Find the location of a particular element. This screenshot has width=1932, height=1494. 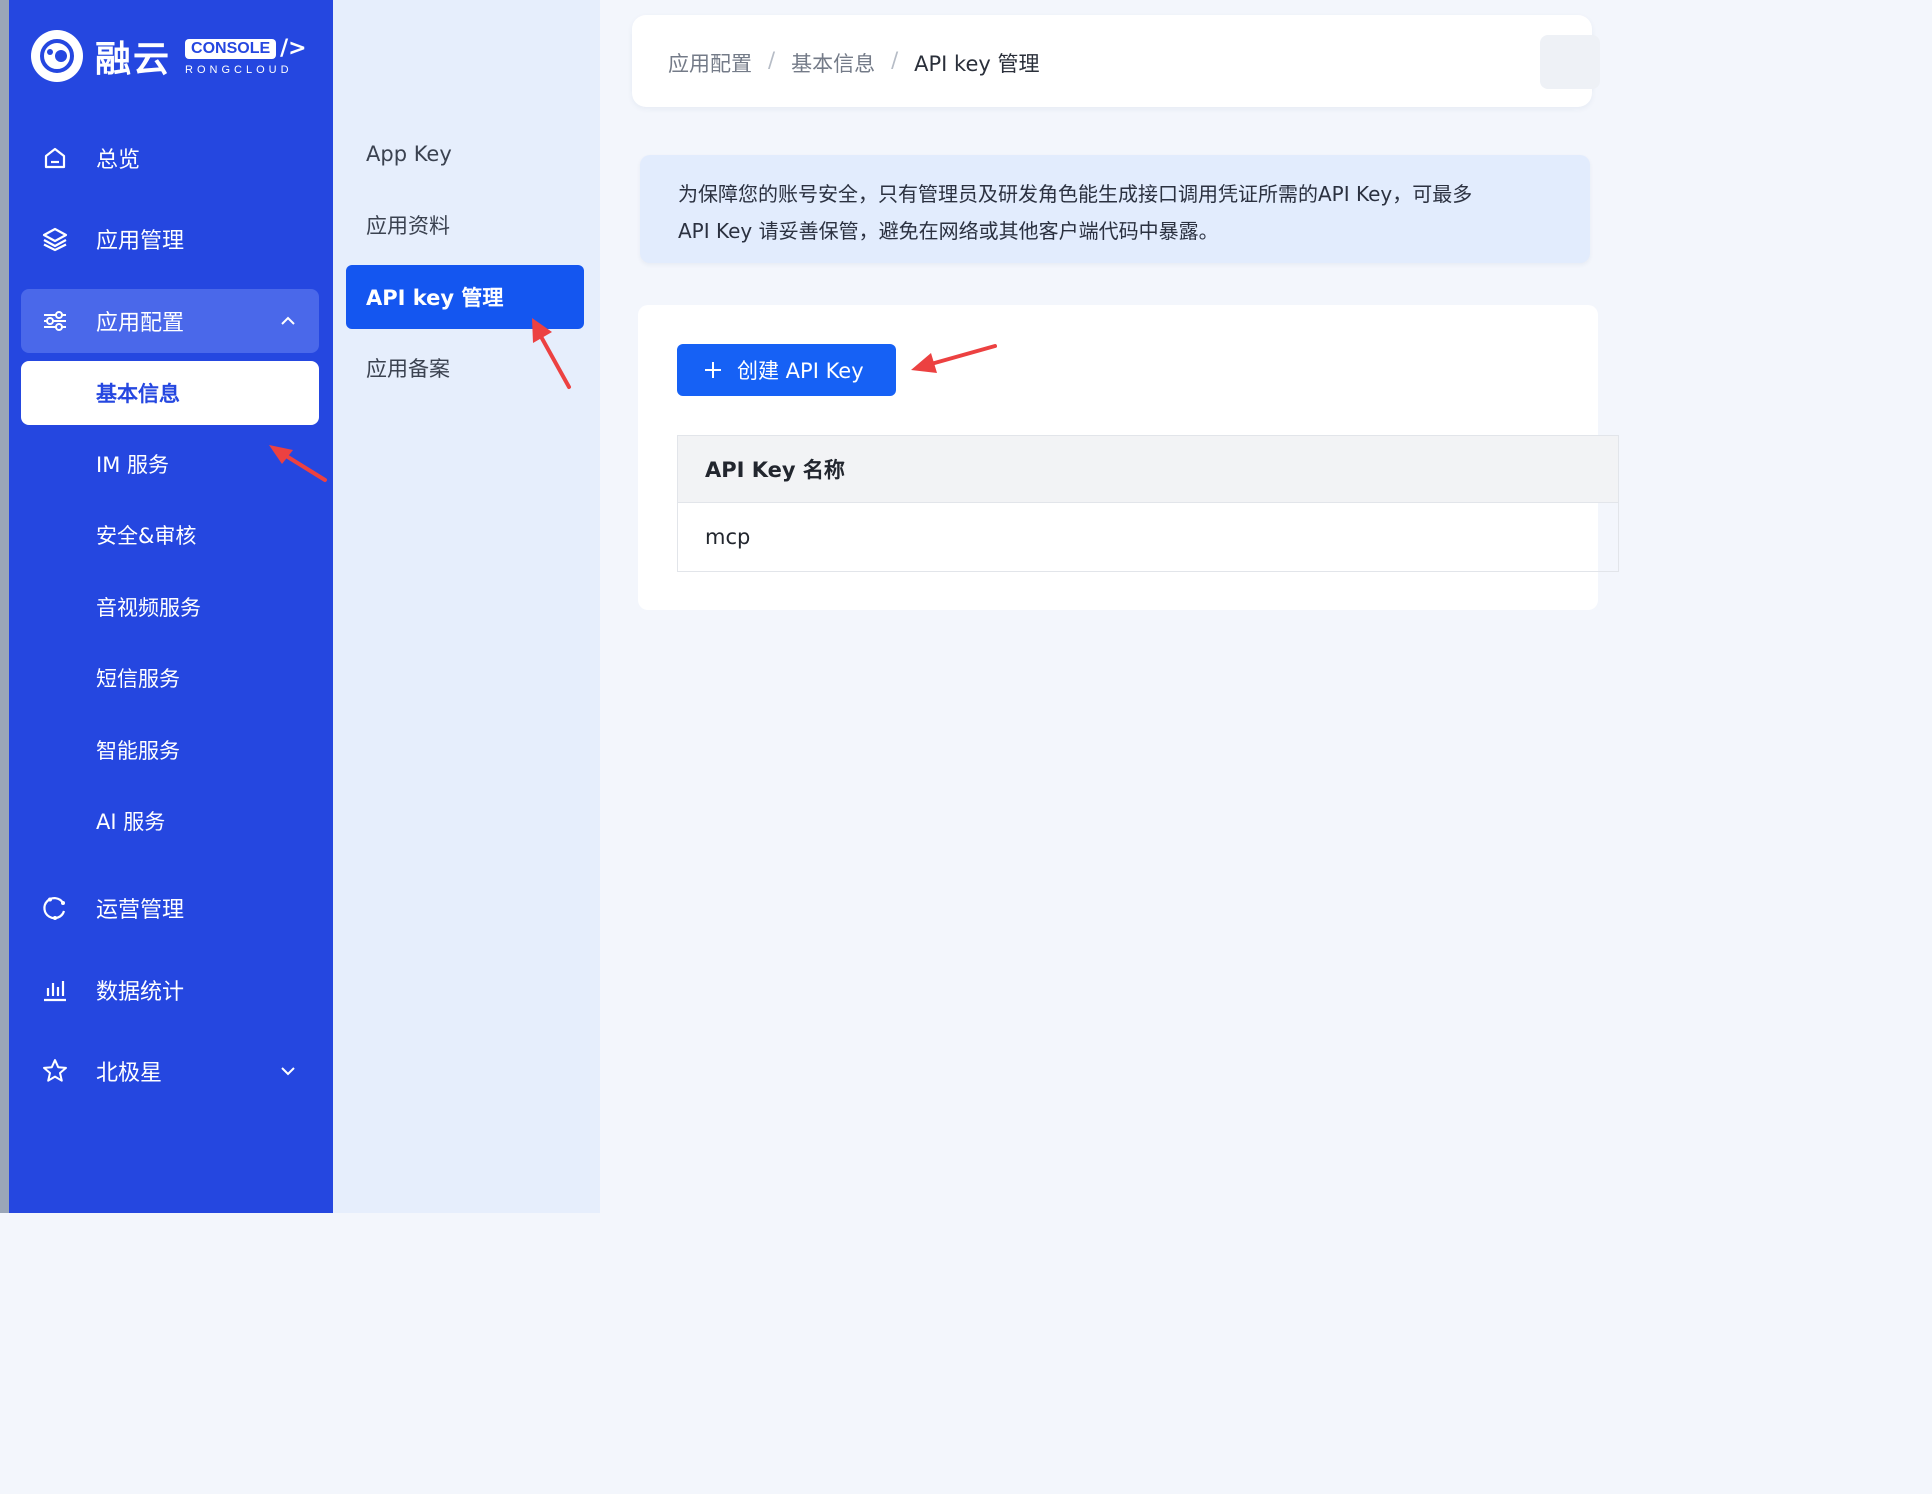

create-api-key-button: 创建 API Key is located at coordinates (786, 370).